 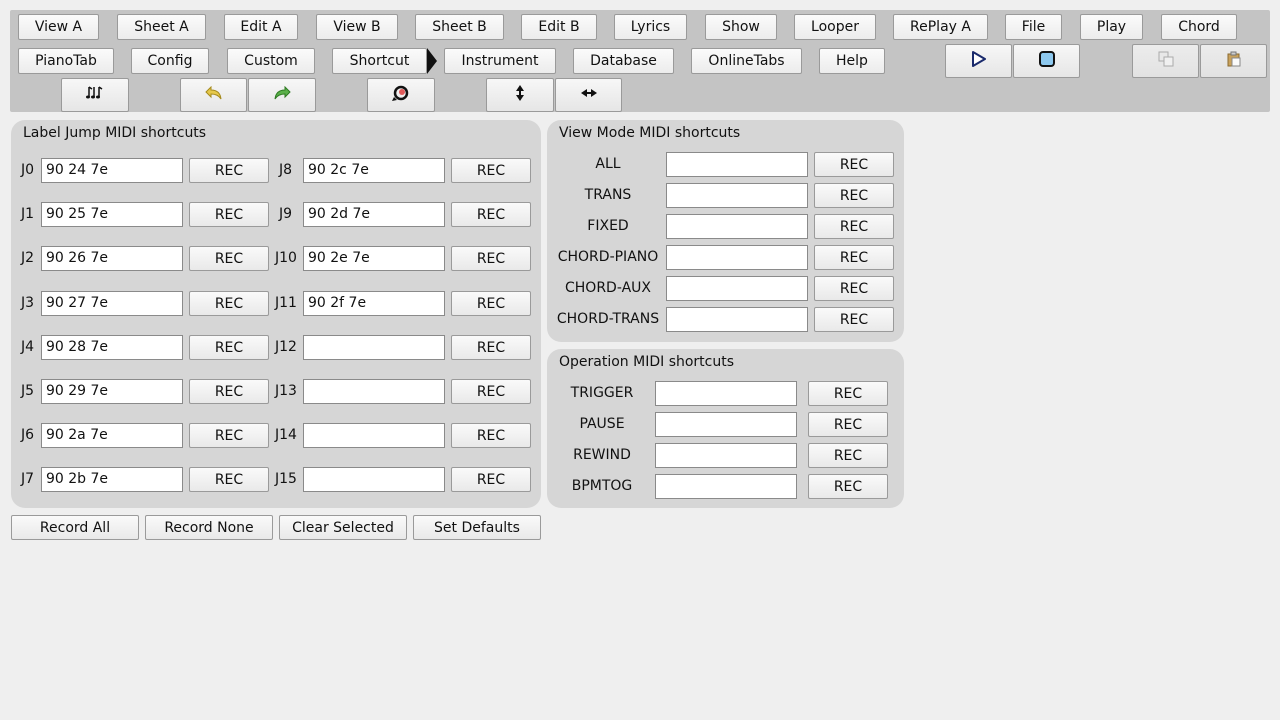 I want to click on jump-rec-j15: REC, so click(x=491, y=479).